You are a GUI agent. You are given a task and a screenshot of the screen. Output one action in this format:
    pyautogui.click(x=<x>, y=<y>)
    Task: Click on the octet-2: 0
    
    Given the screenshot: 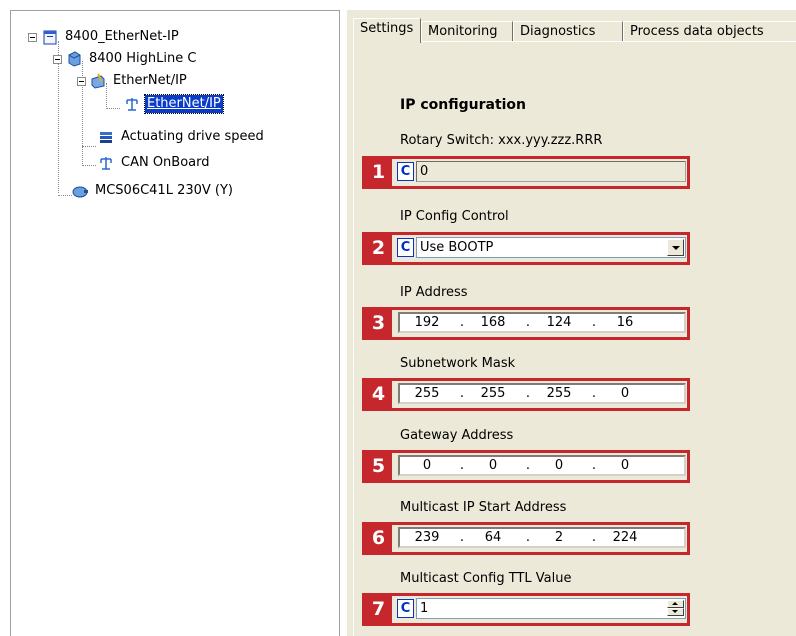 What is the action you would take?
    pyautogui.click(x=493, y=465)
    